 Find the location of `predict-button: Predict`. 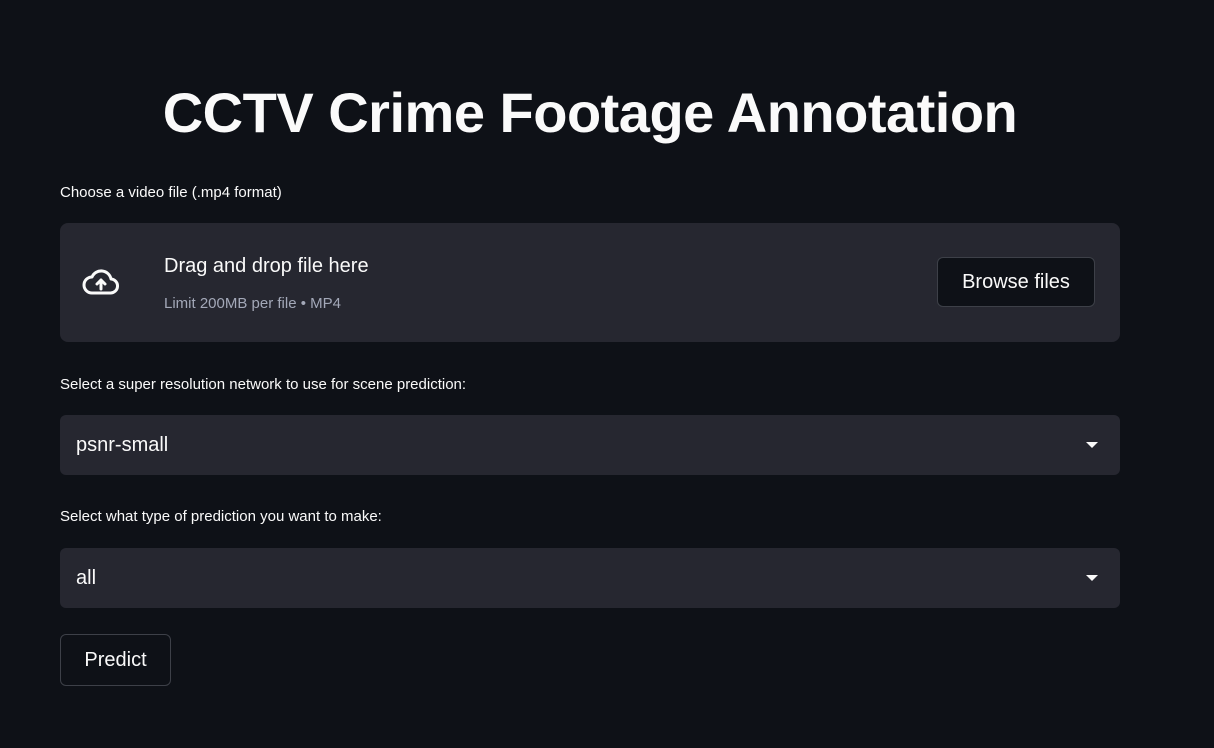

predict-button: Predict is located at coordinates (115, 660).